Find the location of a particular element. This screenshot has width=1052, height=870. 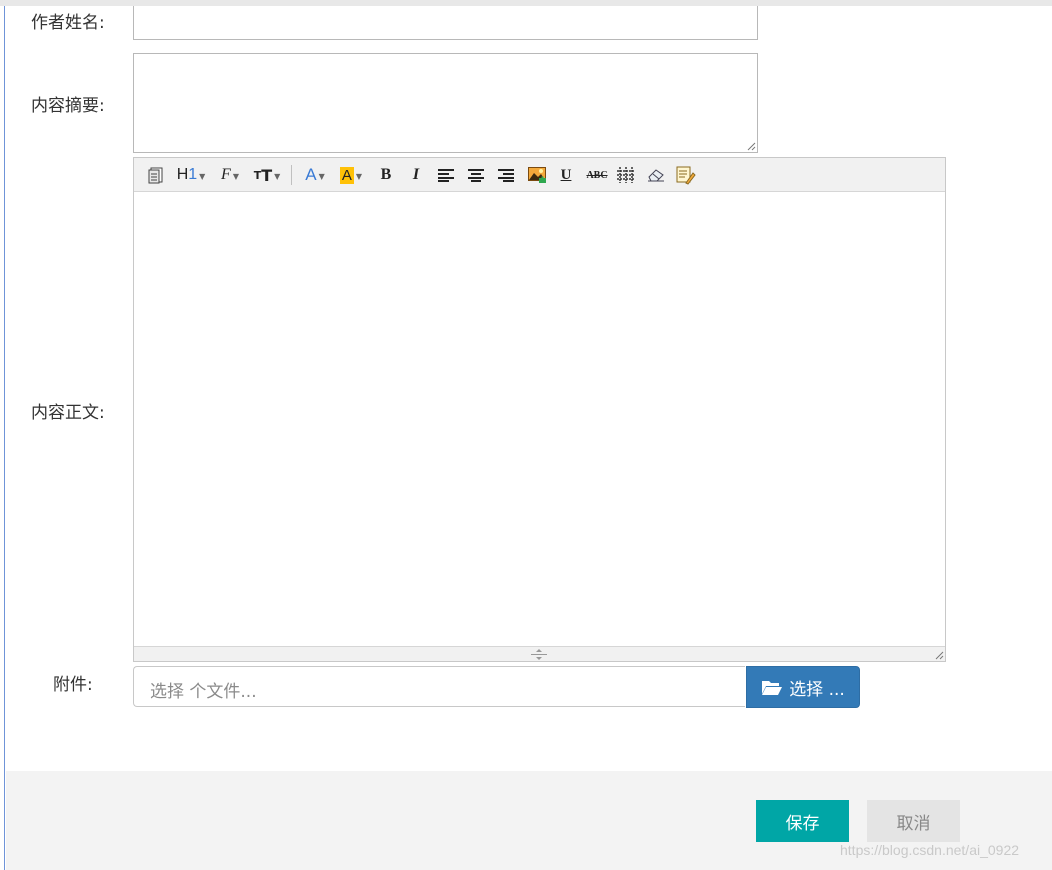

editor-corner-grip-icon is located at coordinates (939, 655).